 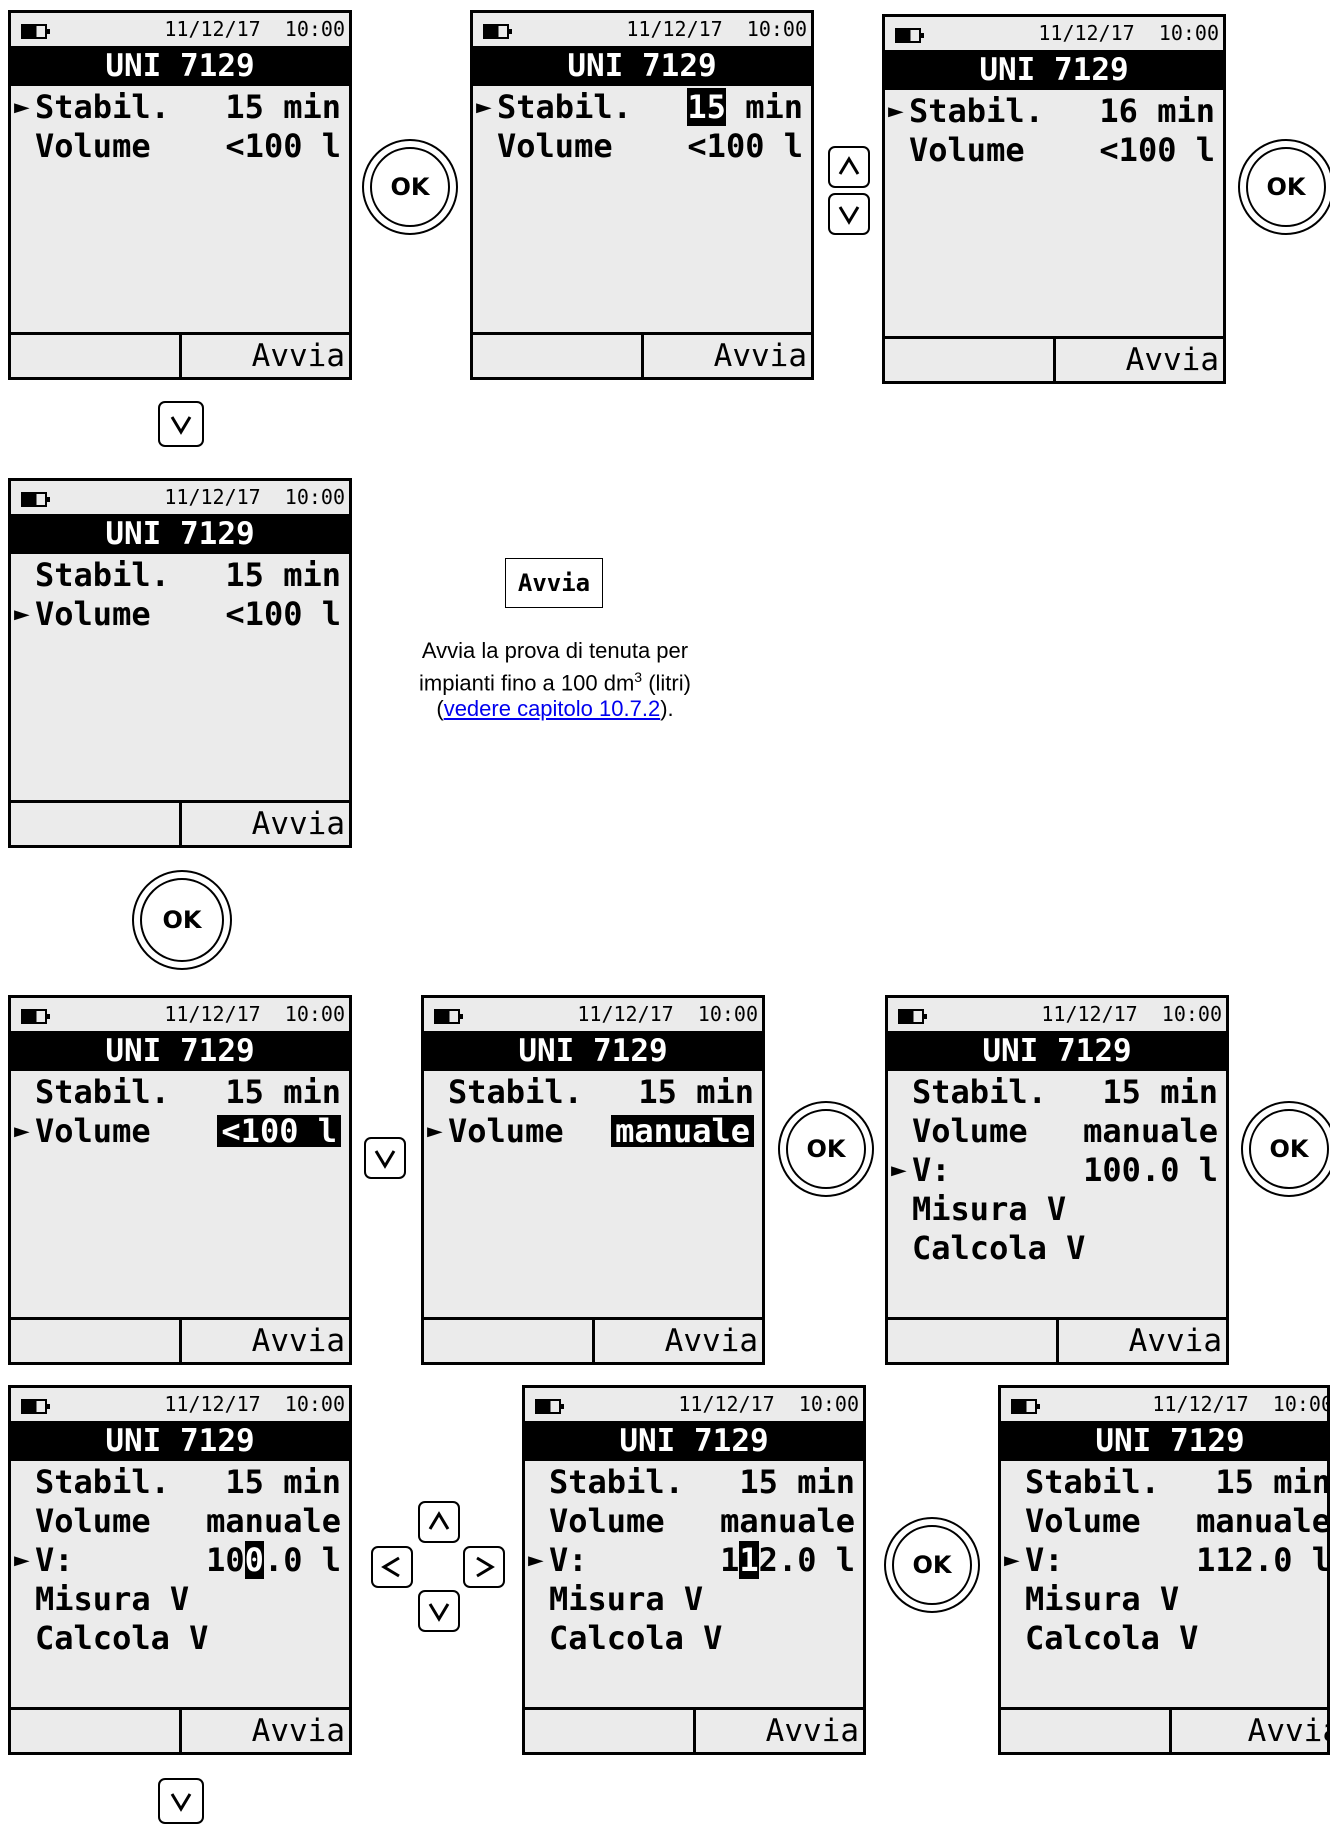 What do you see at coordinates (593, 1131) in the screenshot?
I see `row-volume: ► Volume manuale` at bounding box center [593, 1131].